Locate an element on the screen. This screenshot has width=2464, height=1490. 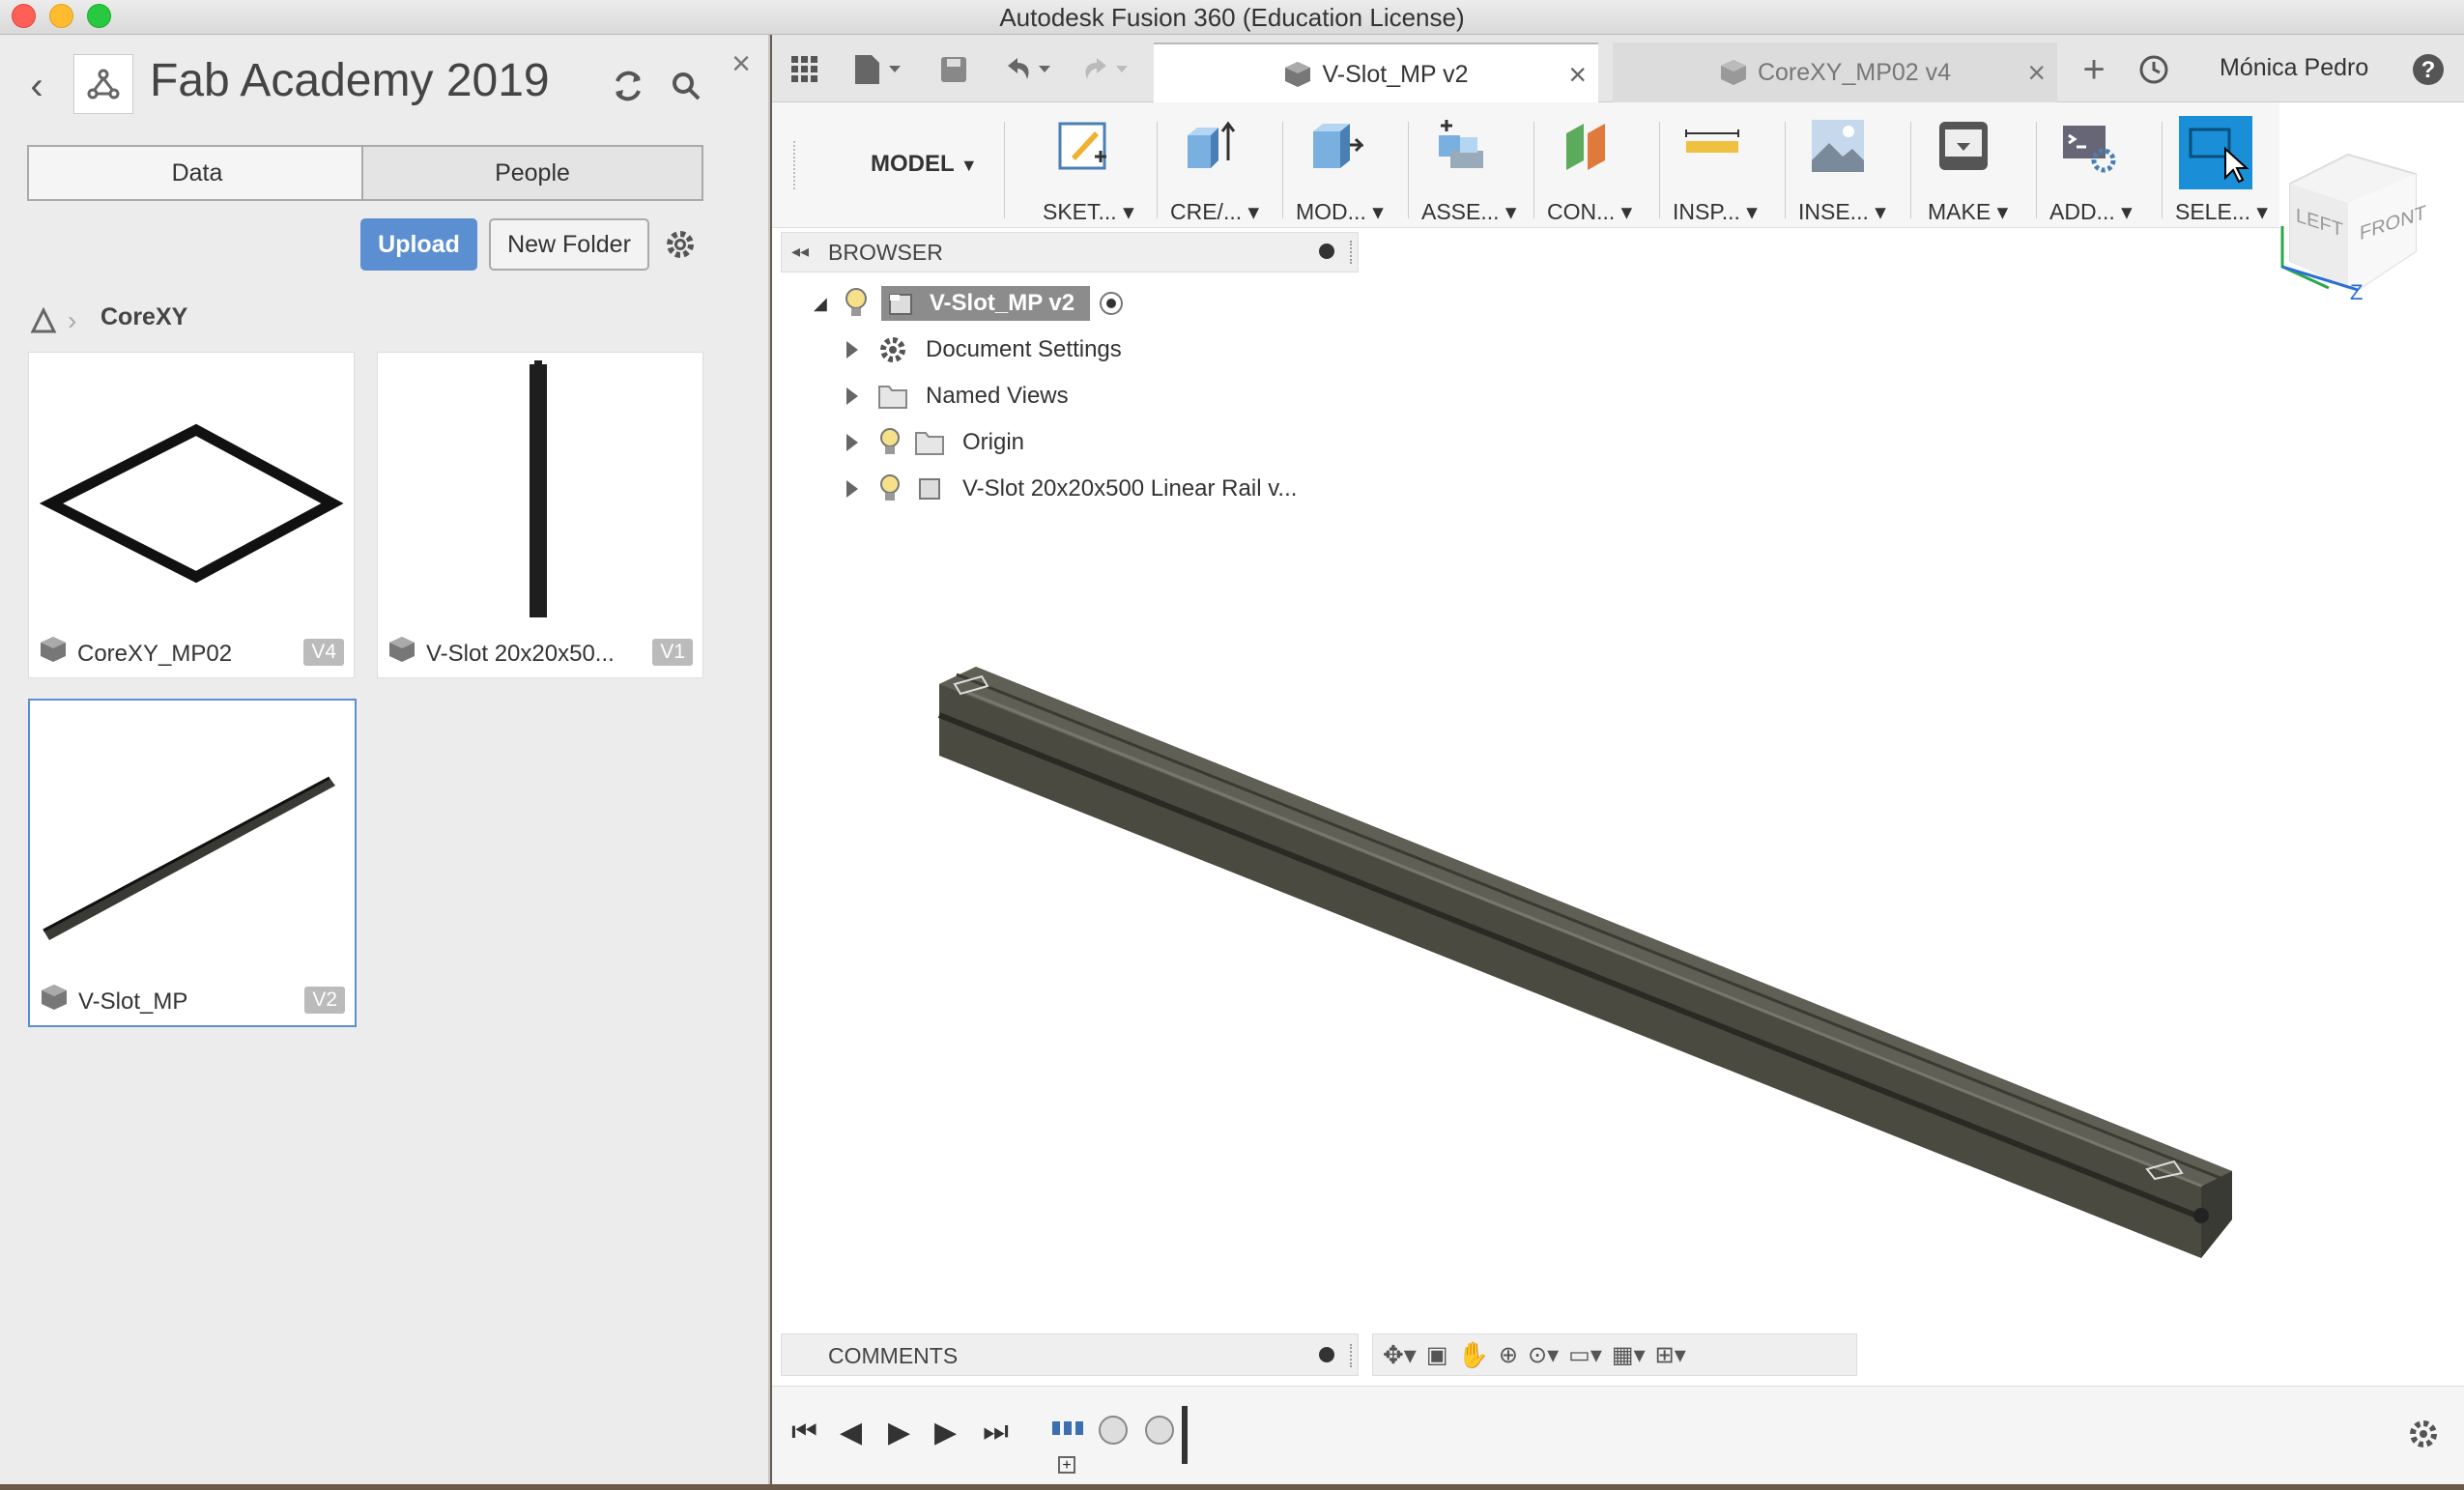
redo-icon is located at coordinates (1106, 70).